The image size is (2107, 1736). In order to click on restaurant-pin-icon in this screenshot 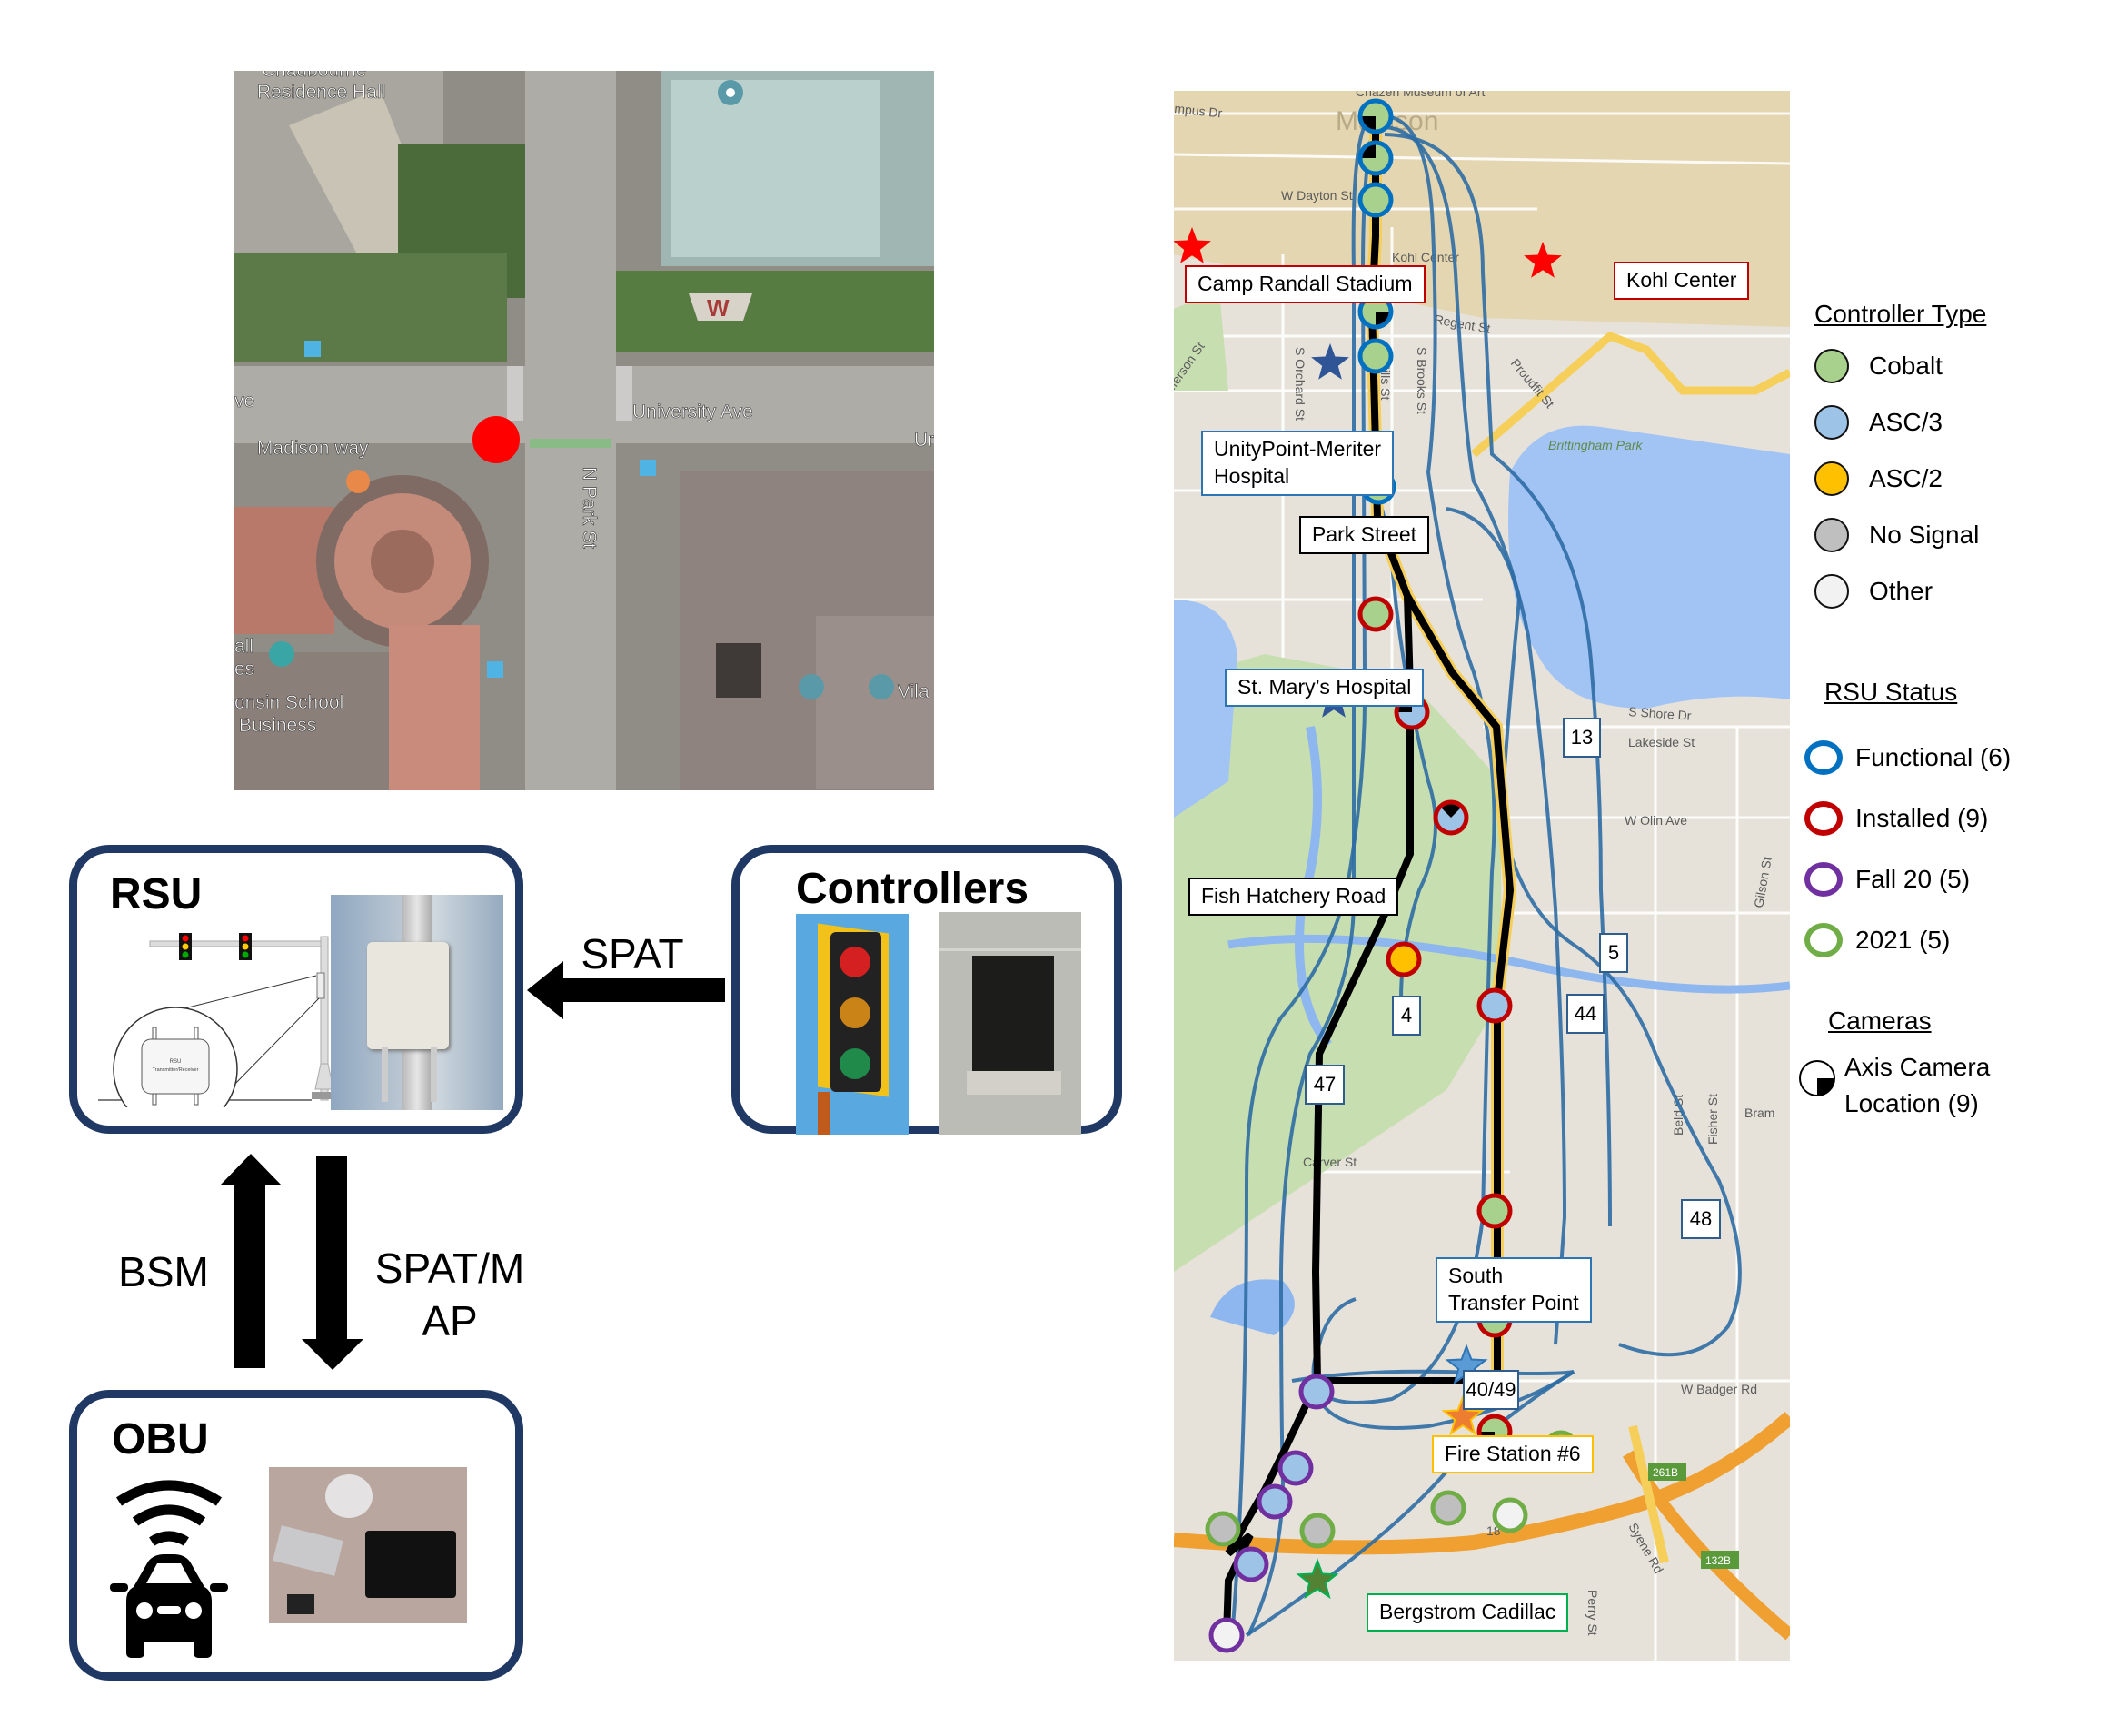, I will do `click(358, 481)`.